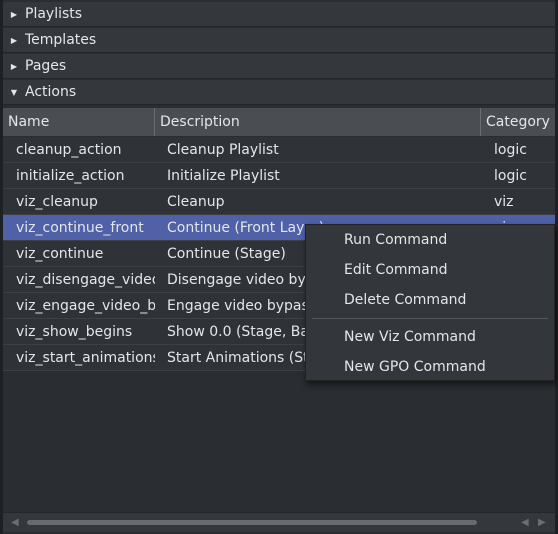  I want to click on cell-name: cleanup_action, so click(69, 149).